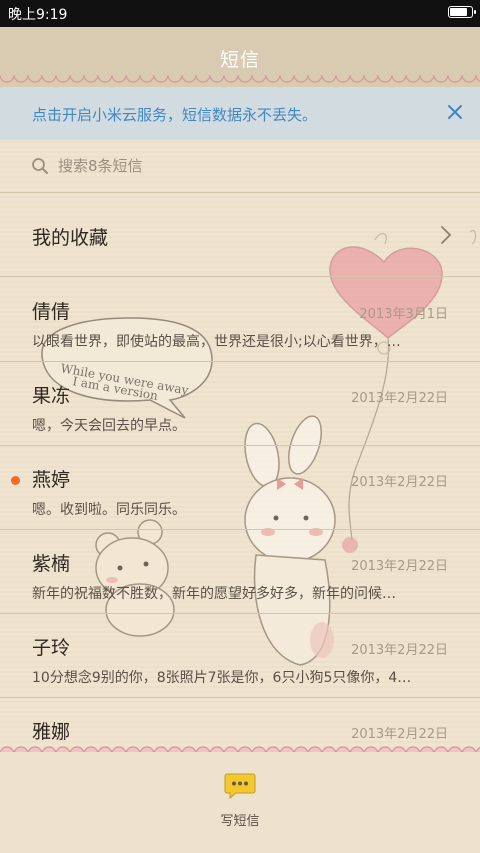  Describe the element at coordinates (240, 821) in the screenshot. I see `compose-label: 写短信` at that location.